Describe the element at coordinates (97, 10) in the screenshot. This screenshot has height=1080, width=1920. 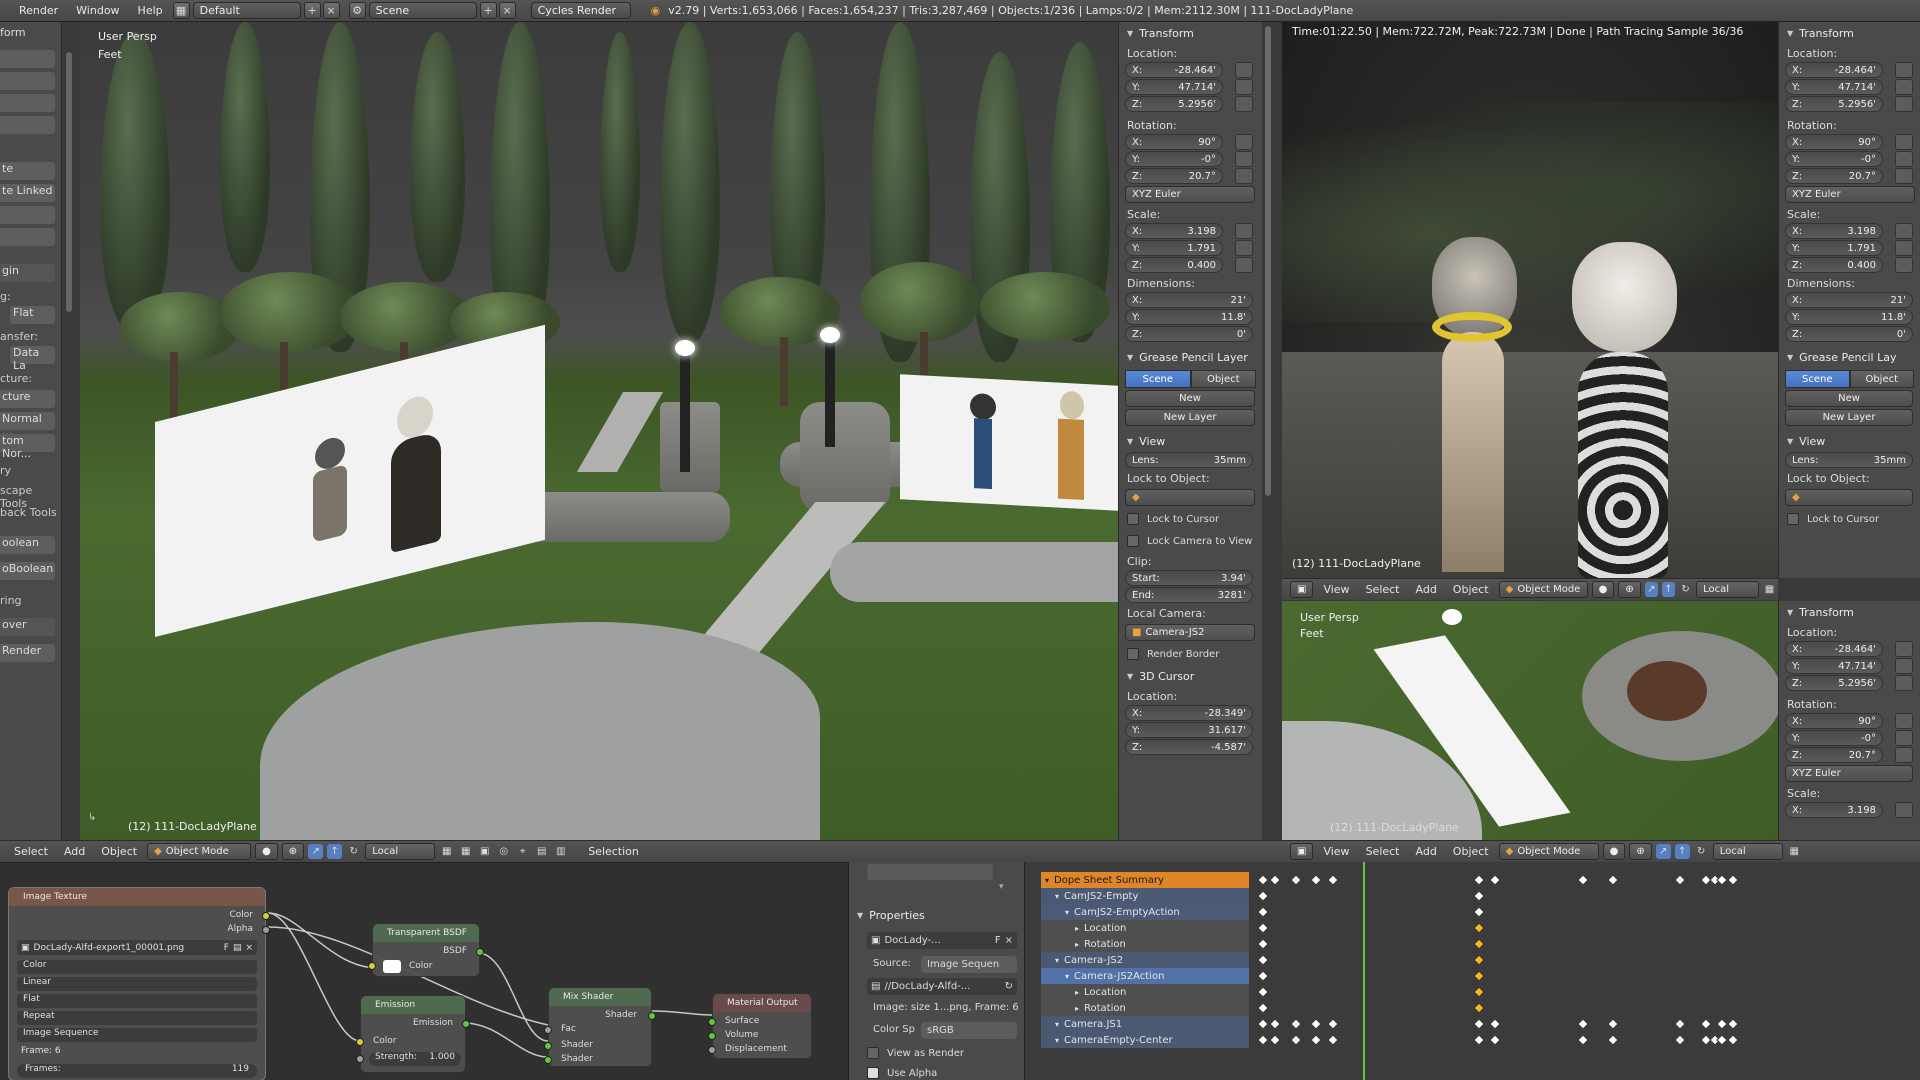
I see `menu-window: Window` at that location.